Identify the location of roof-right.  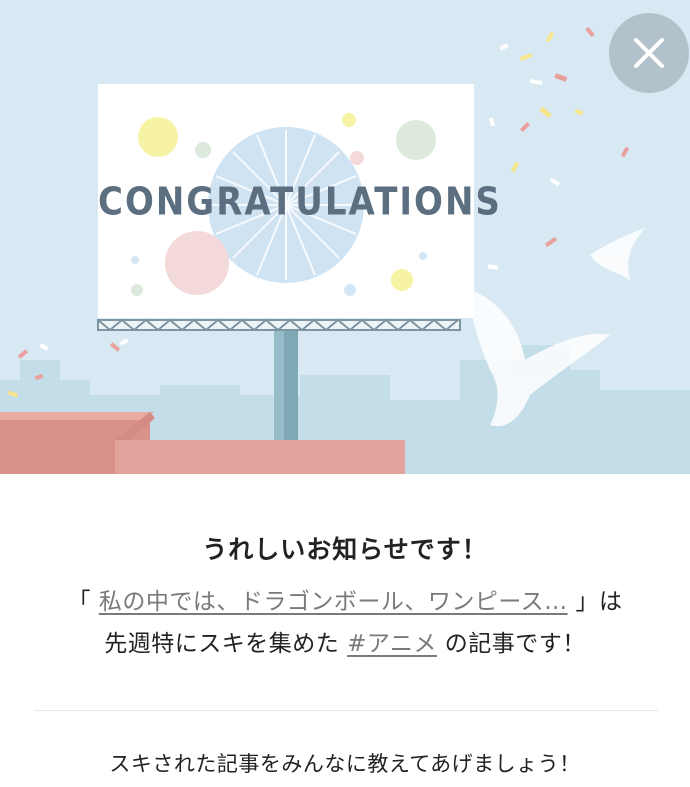
(260, 457).